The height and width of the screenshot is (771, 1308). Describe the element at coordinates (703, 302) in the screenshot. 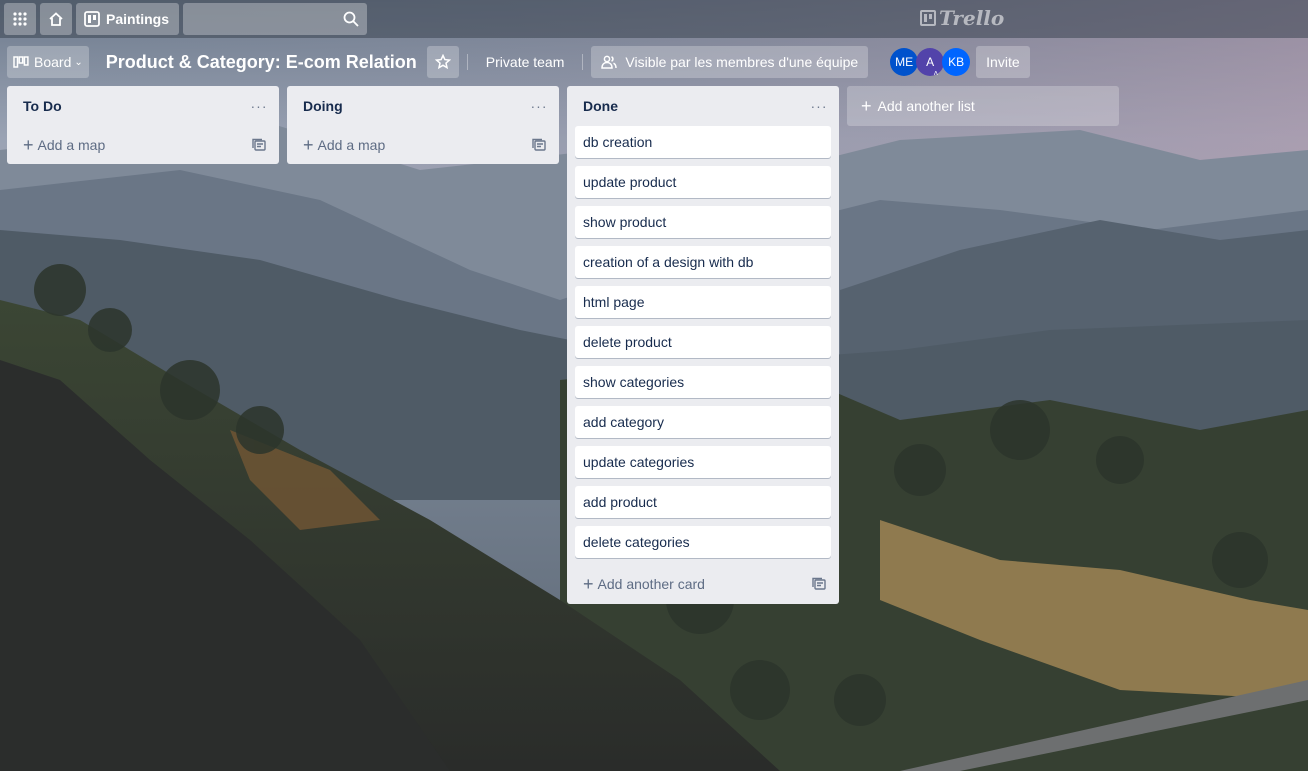

I see `card: html page` at that location.